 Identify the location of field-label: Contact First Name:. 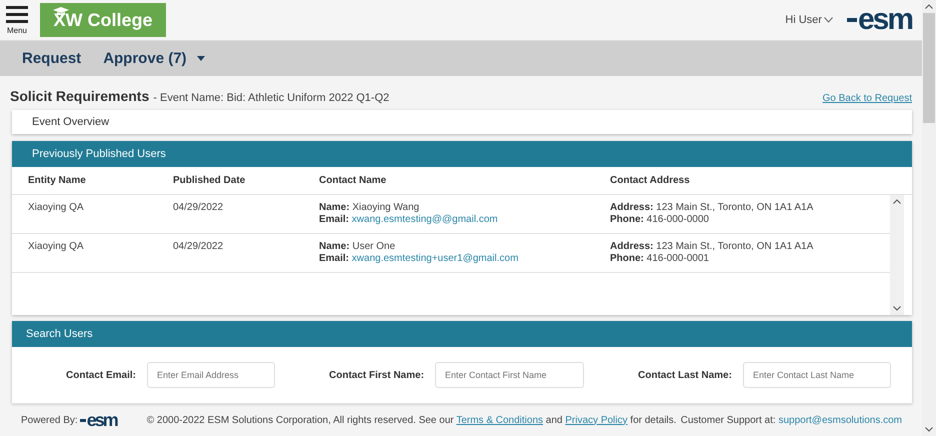
(376, 375).